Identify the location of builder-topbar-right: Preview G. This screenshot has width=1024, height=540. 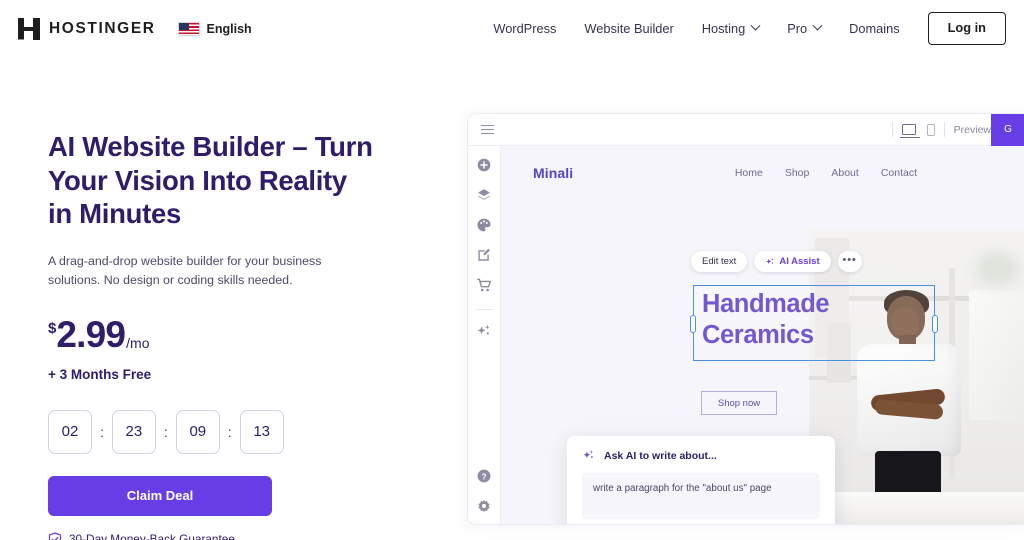
(953, 130).